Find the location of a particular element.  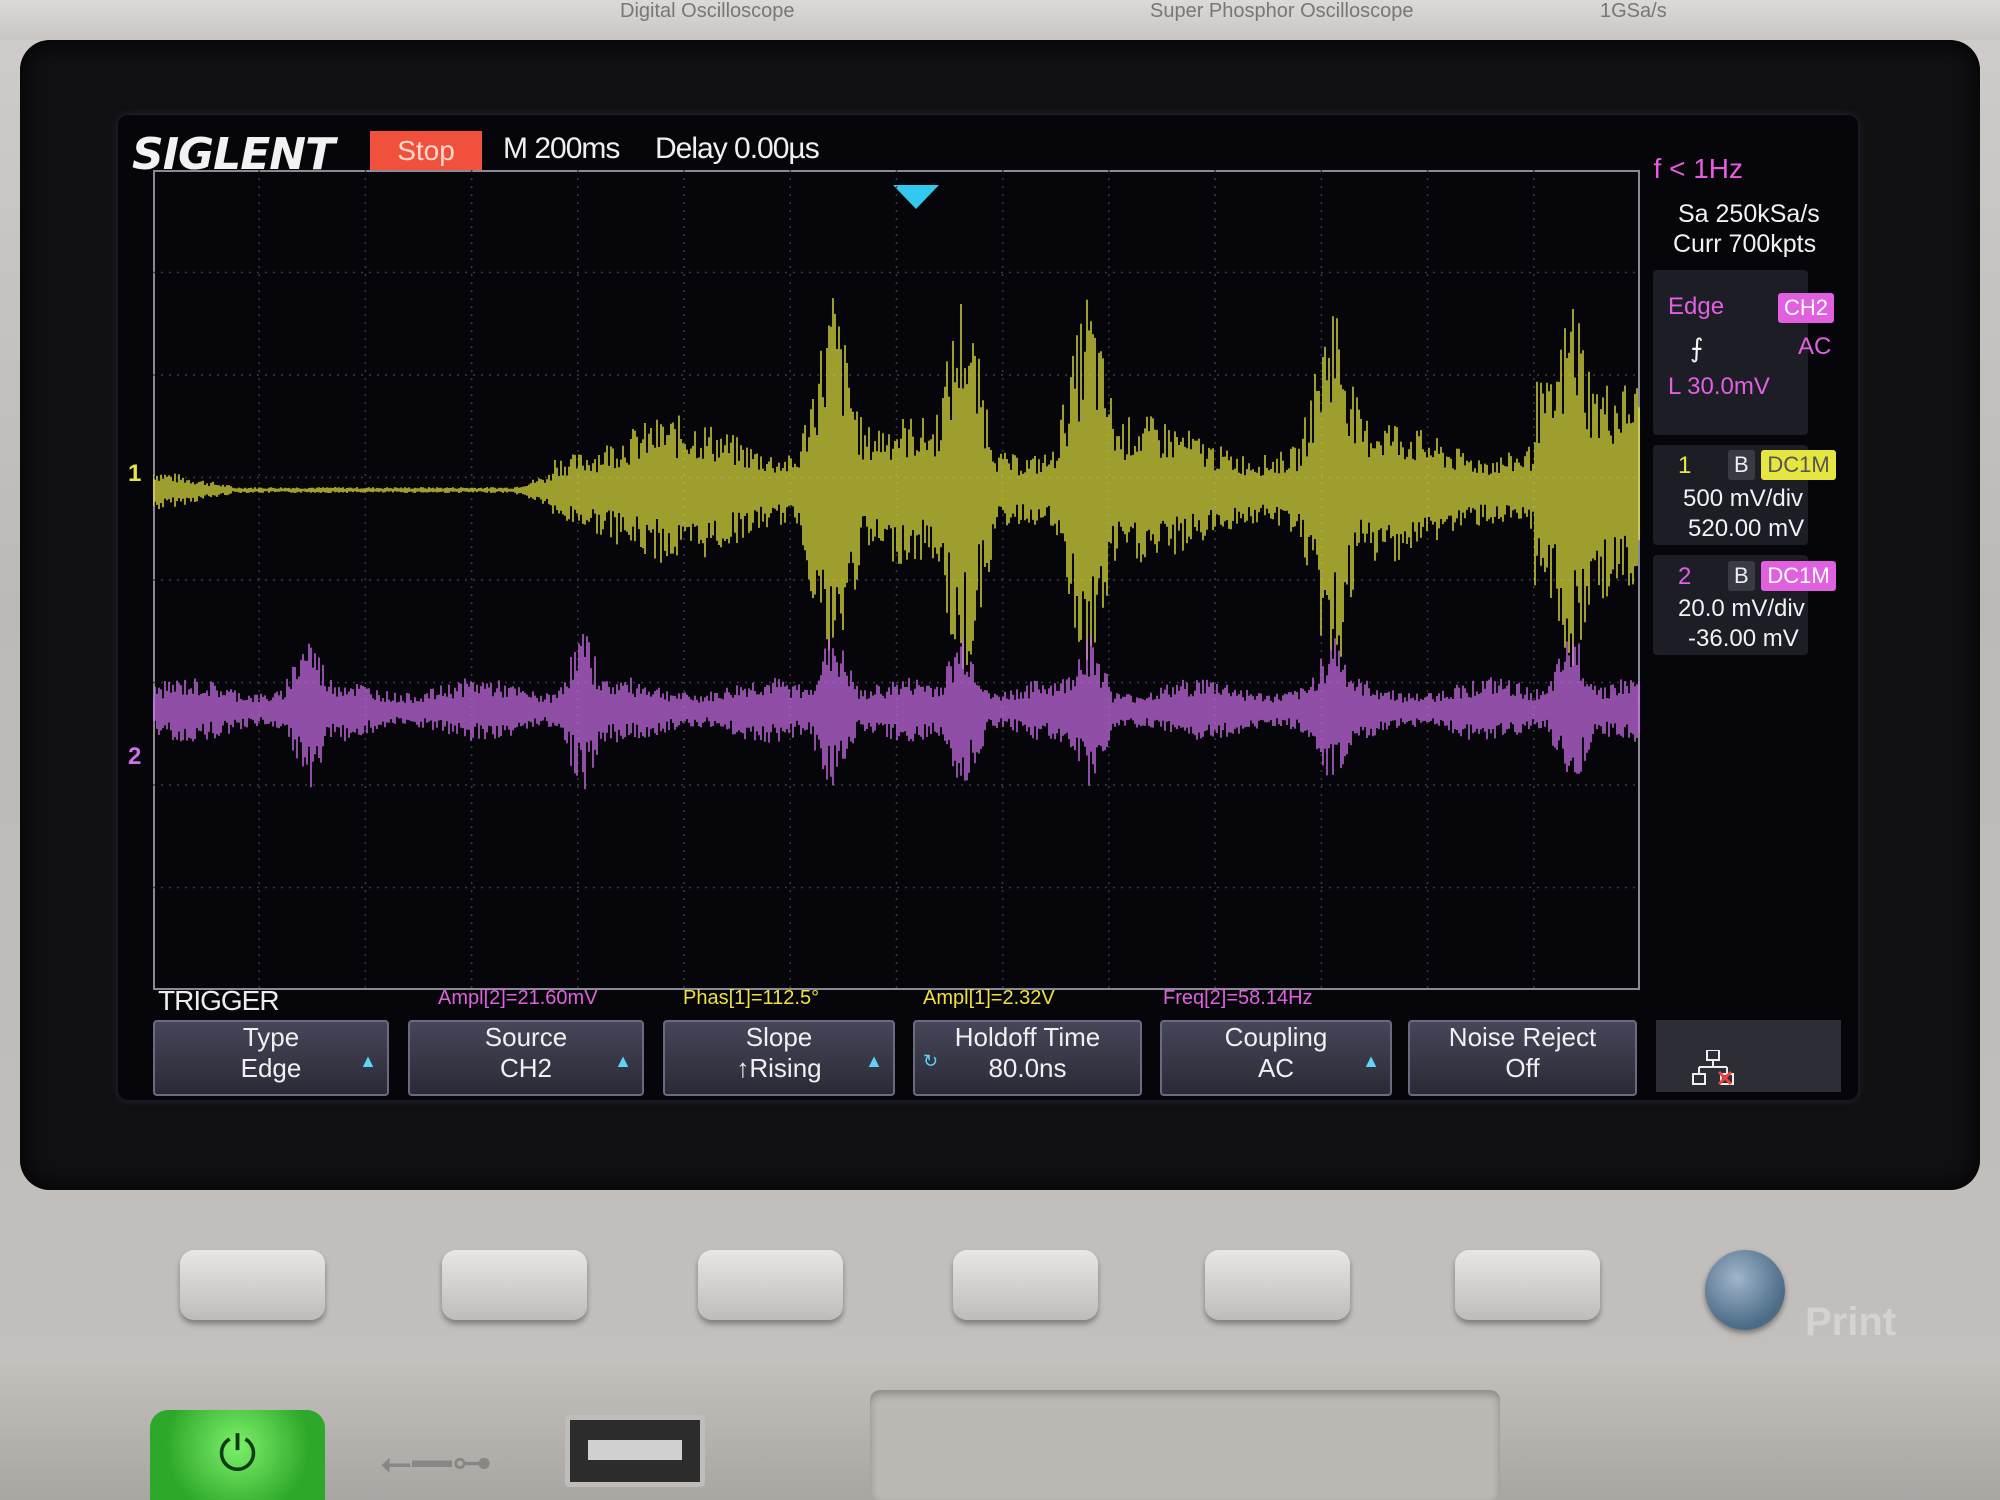

ch2-offset: -36.00 mV is located at coordinates (1743, 638).